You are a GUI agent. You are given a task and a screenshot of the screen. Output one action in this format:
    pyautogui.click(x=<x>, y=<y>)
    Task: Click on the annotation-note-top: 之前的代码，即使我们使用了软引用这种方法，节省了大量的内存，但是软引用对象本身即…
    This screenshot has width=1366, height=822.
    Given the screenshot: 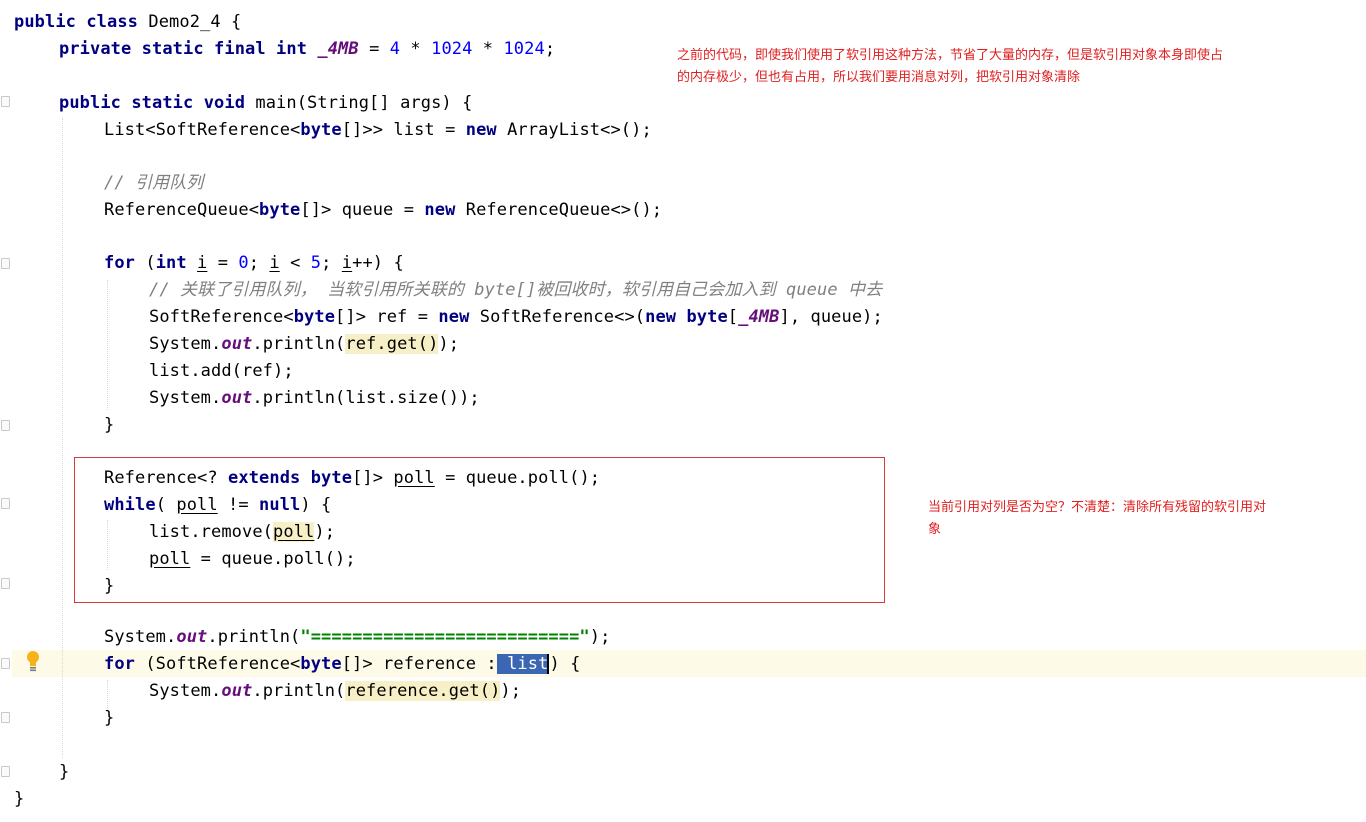 What is the action you would take?
    pyautogui.click(x=1017, y=67)
    